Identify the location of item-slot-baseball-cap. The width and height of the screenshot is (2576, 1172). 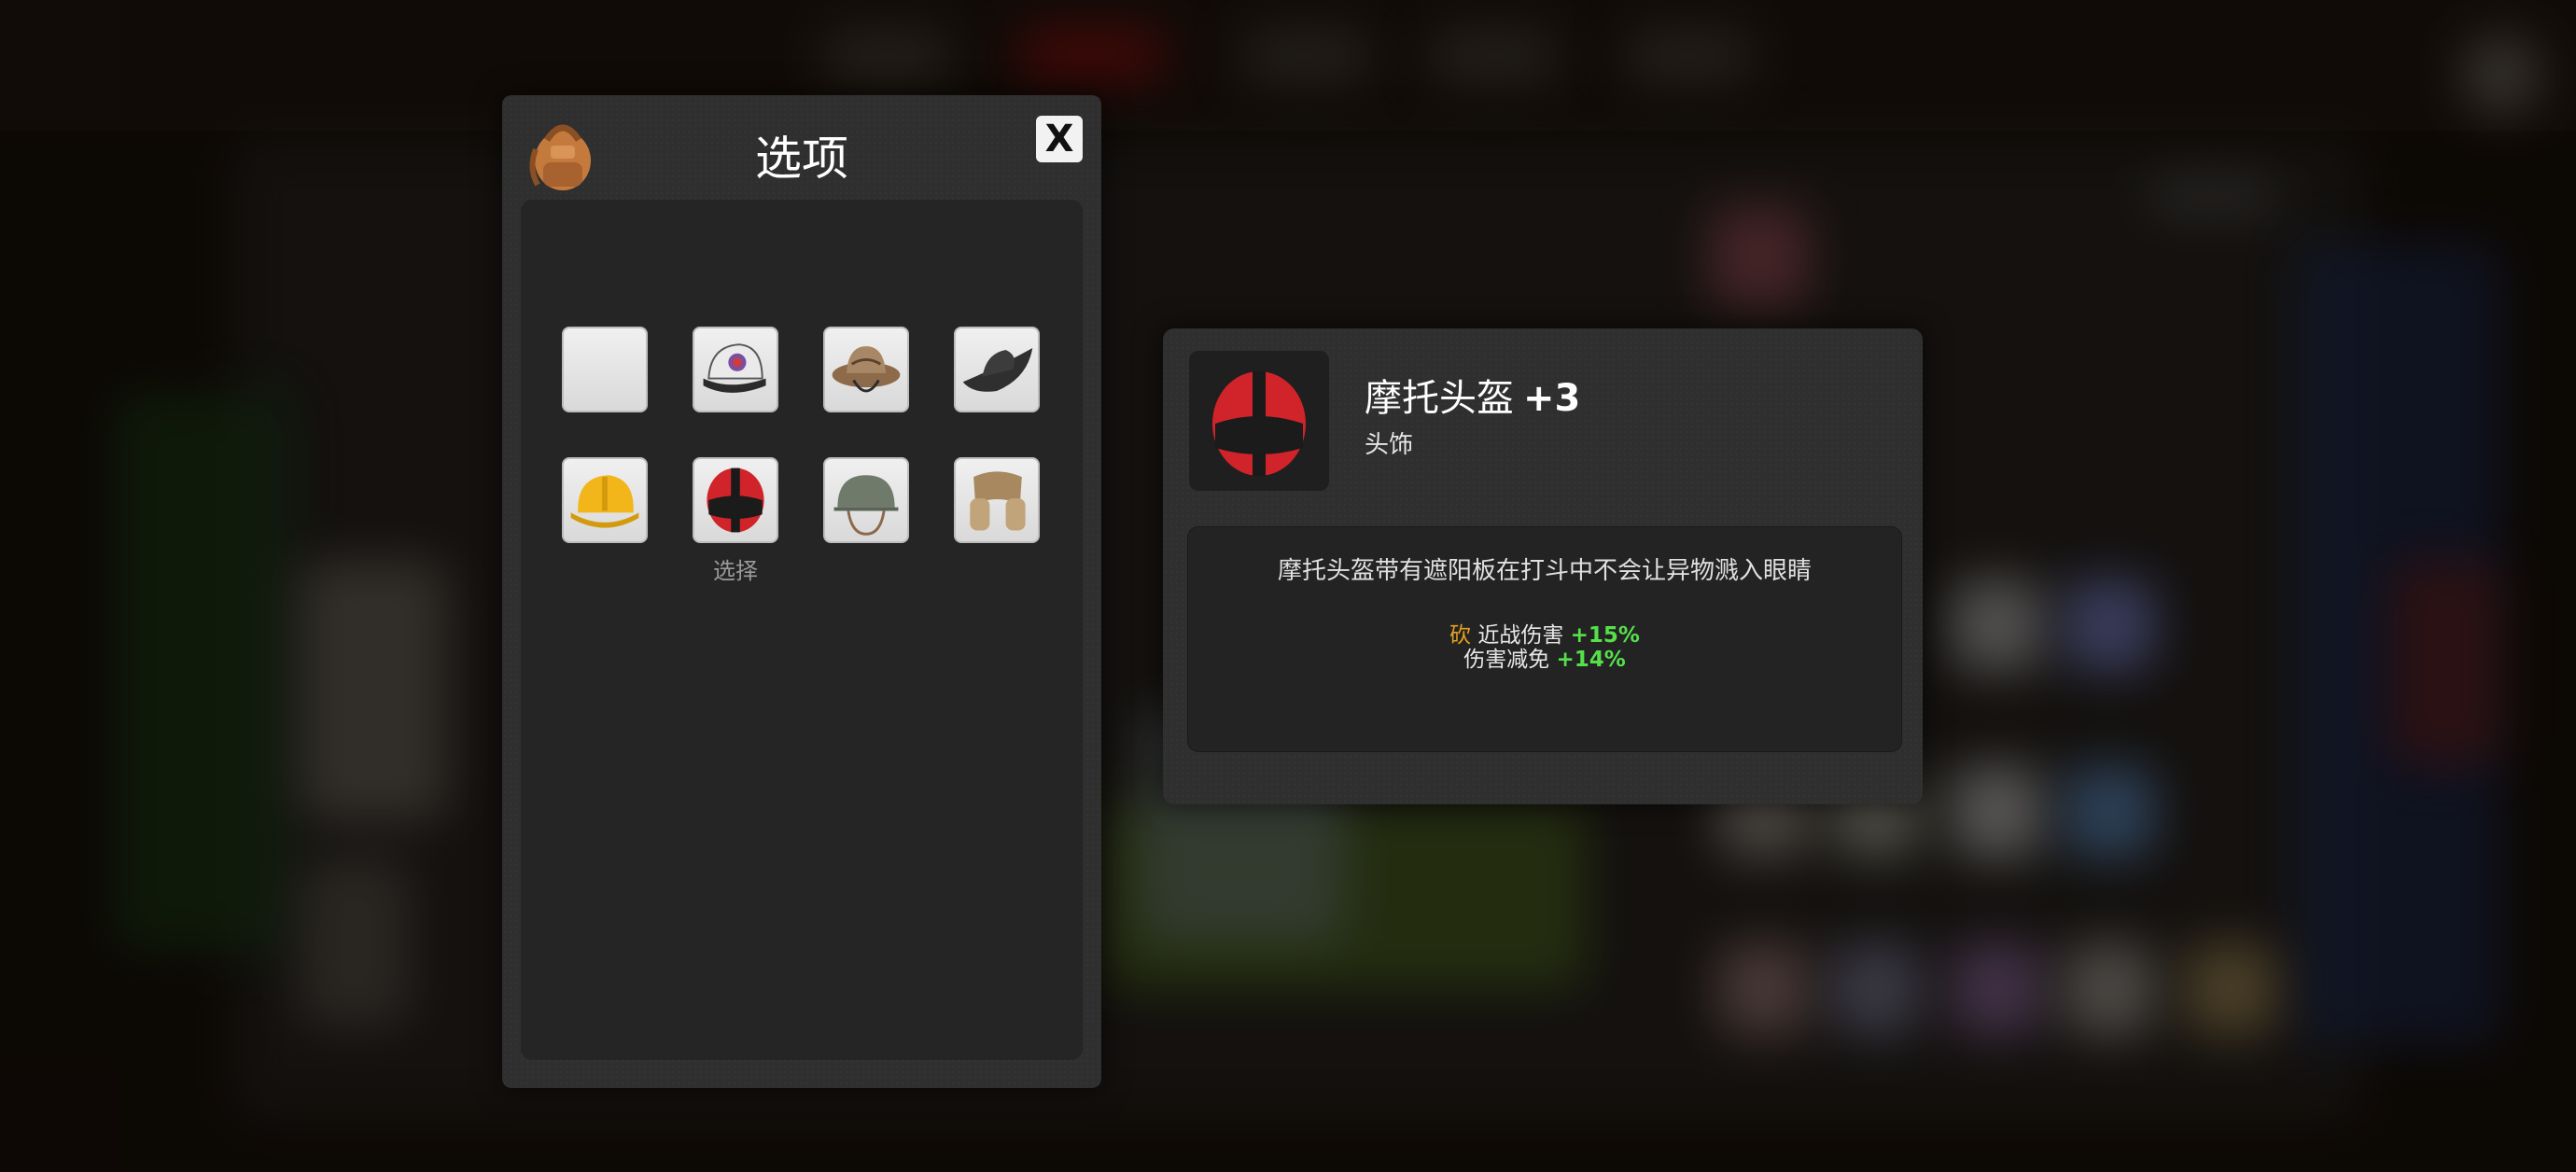
(735, 369).